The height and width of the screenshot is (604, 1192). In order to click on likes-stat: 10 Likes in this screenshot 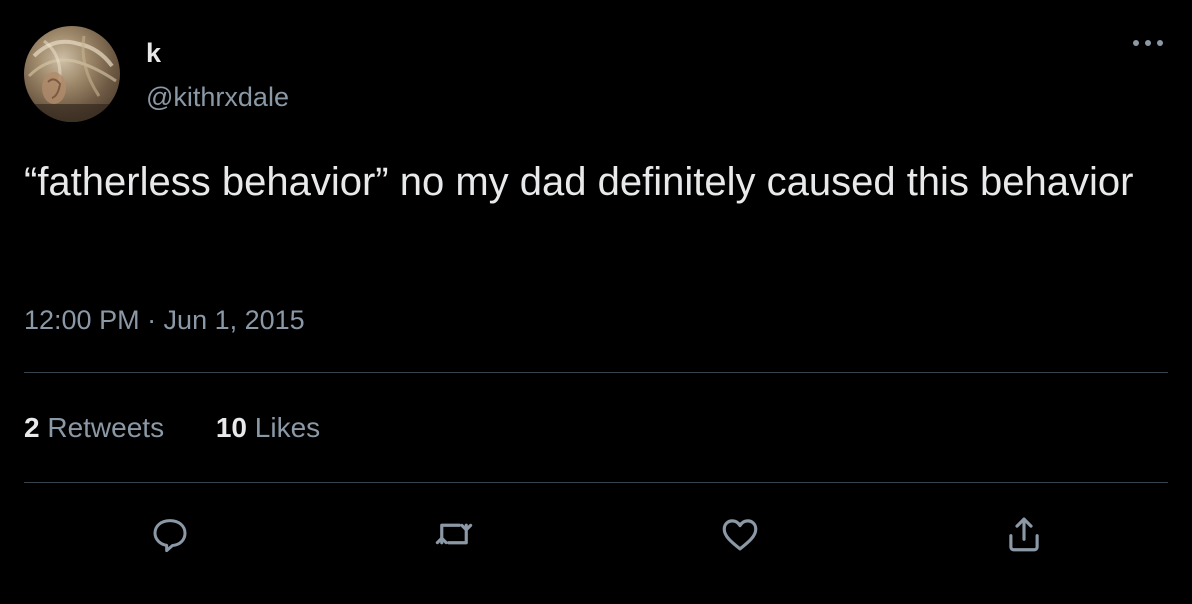, I will do `click(268, 428)`.